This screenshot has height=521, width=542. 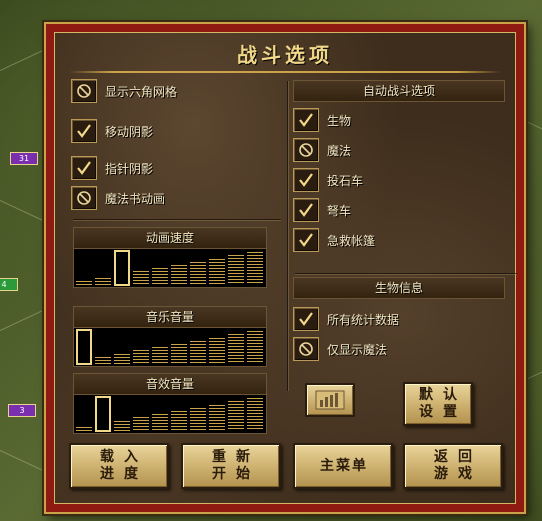 I want to click on button-label-line: 重新, so click(x=236, y=457).